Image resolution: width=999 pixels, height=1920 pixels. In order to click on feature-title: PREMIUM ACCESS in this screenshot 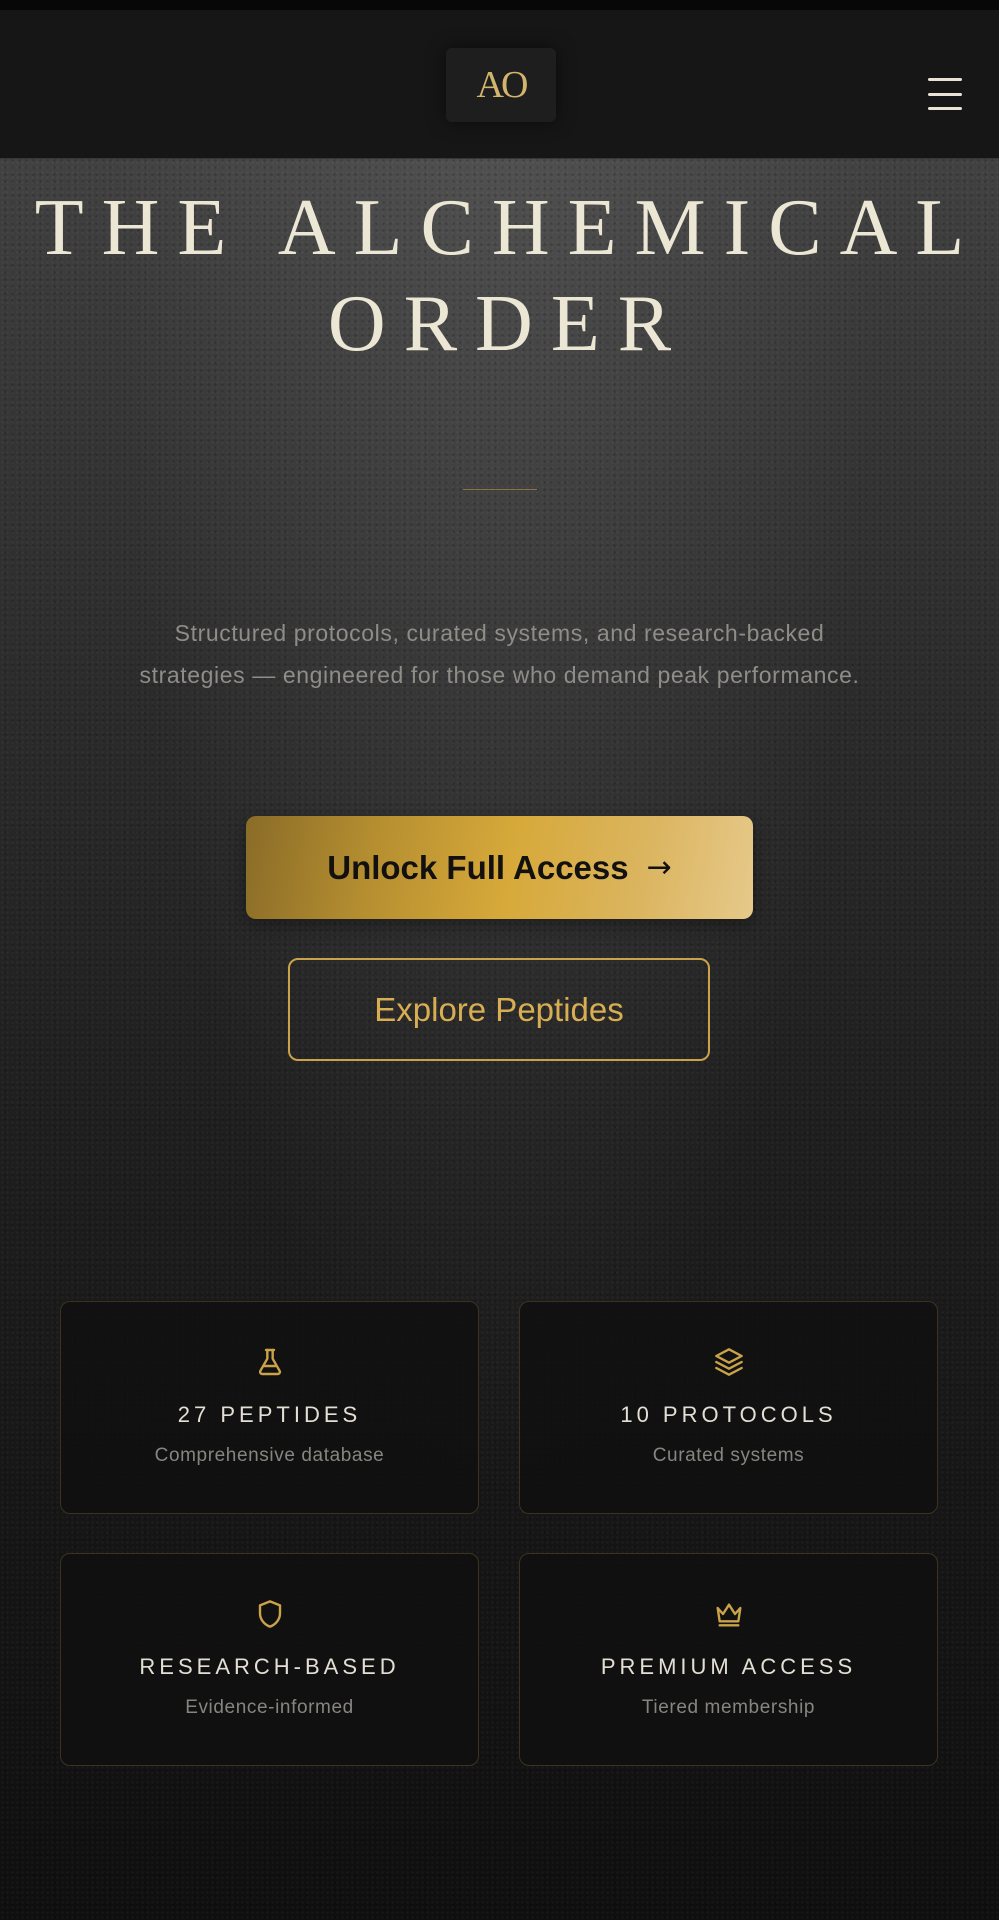, I will do `click(728, 1666)`.